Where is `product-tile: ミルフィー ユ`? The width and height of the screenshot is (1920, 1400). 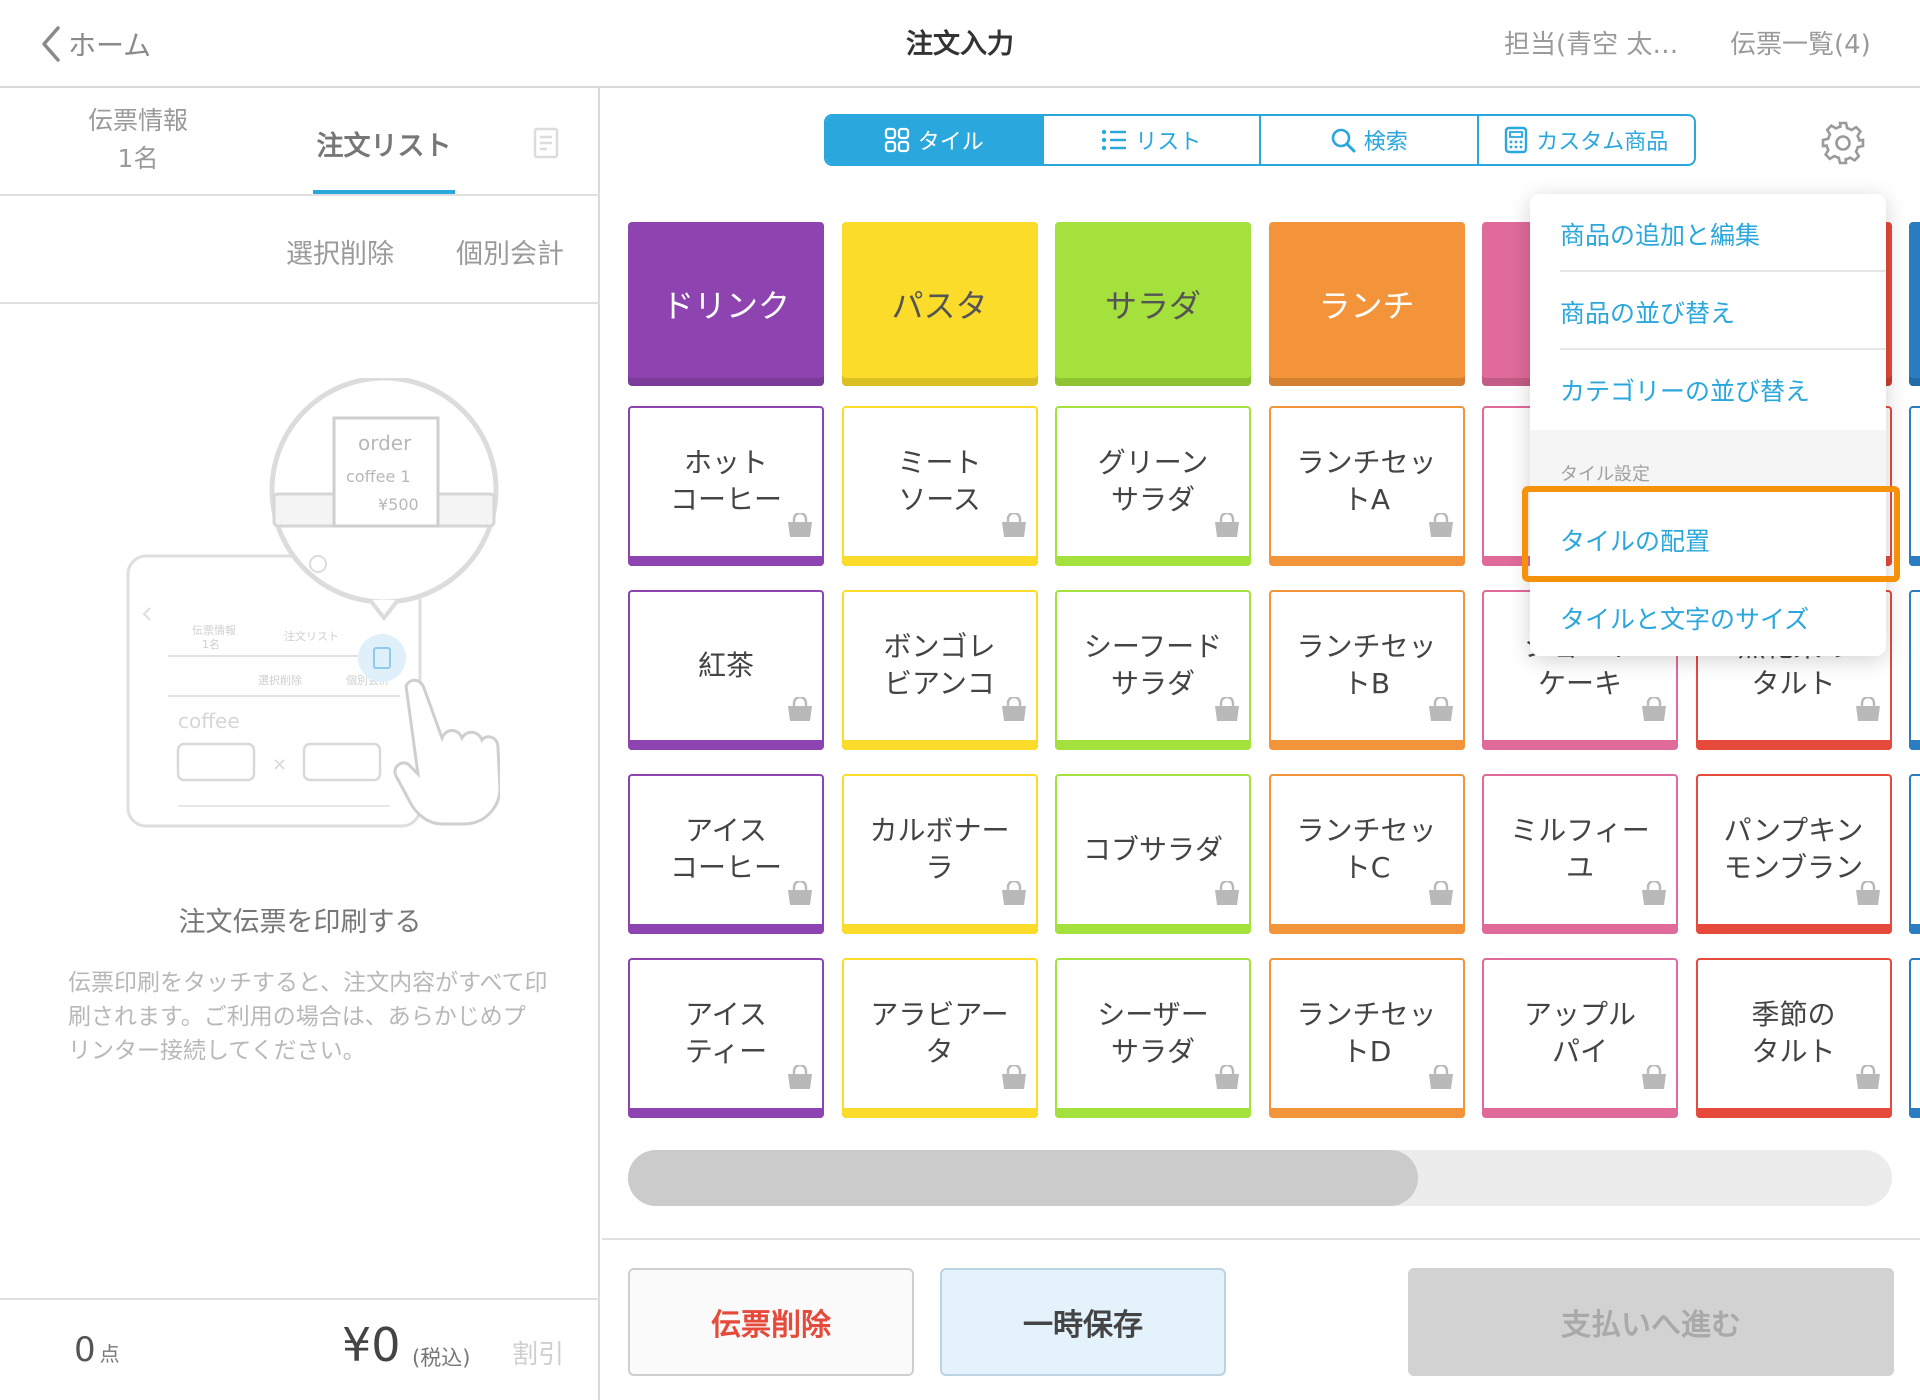 product-tile: ミルフィー ユ is located at coordinates (1580, 854).